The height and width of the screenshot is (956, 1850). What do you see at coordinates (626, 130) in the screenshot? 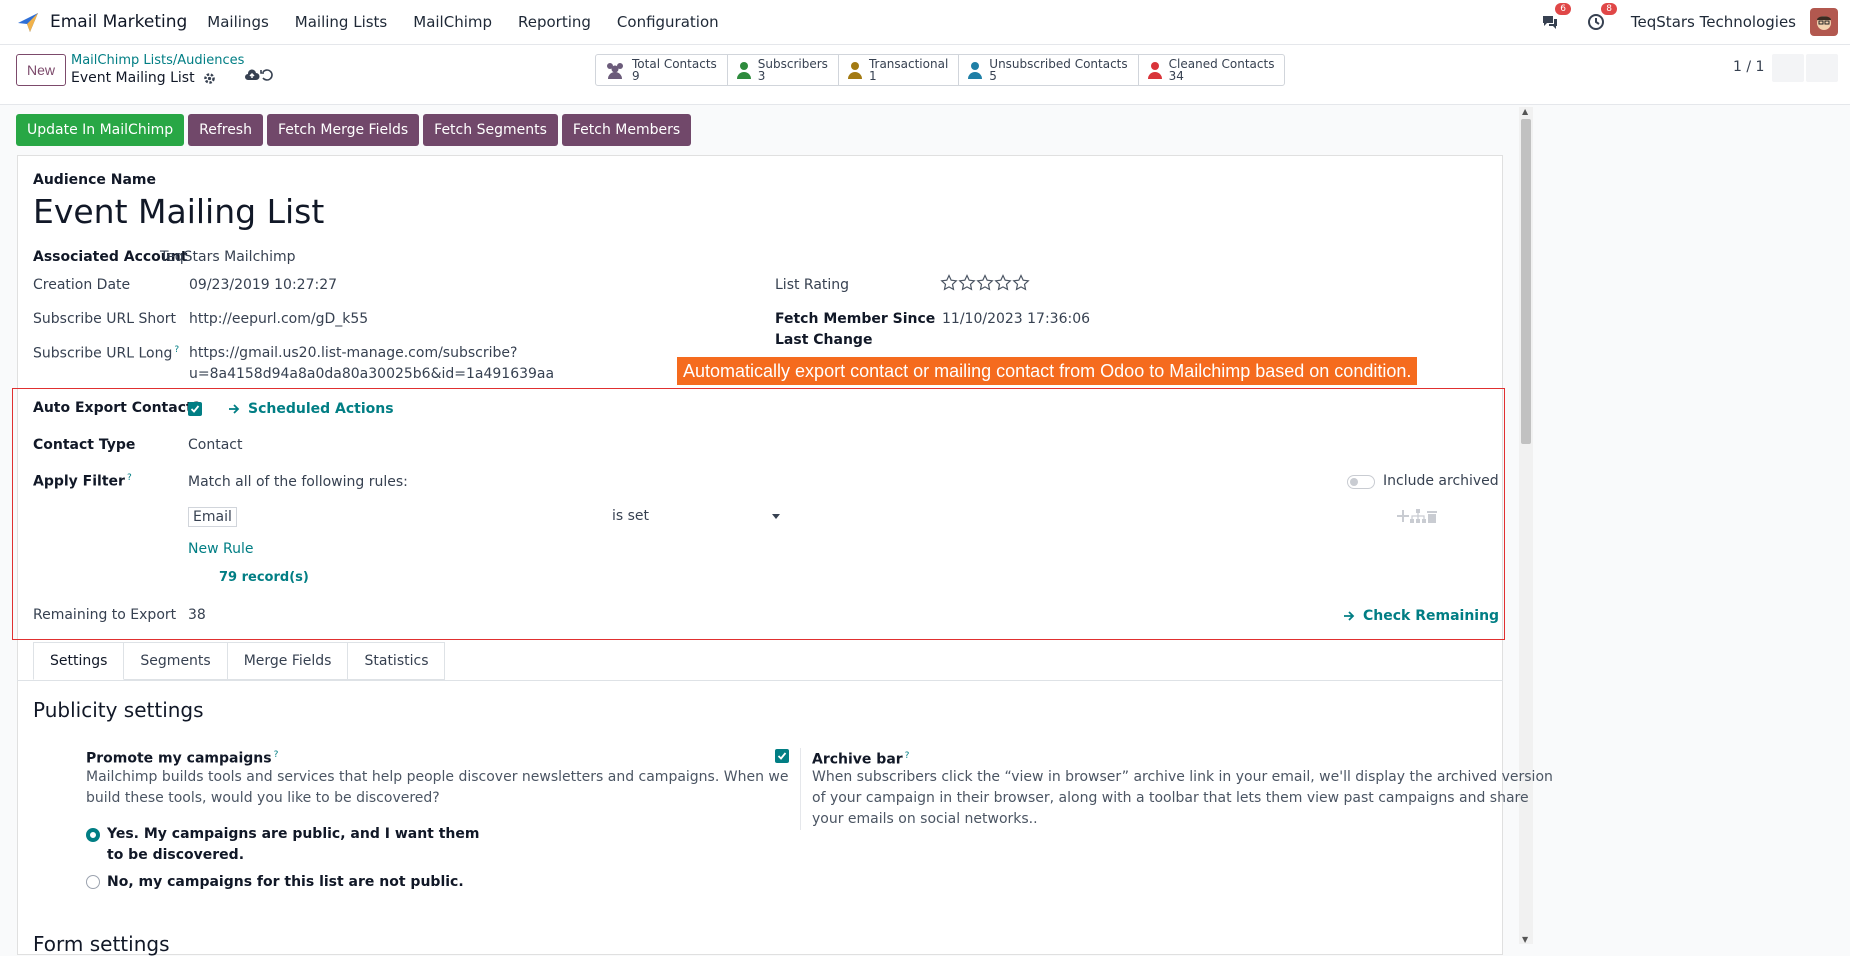
I see `fetch-members-button: Fetch Members` at bounding box center [626, 130].